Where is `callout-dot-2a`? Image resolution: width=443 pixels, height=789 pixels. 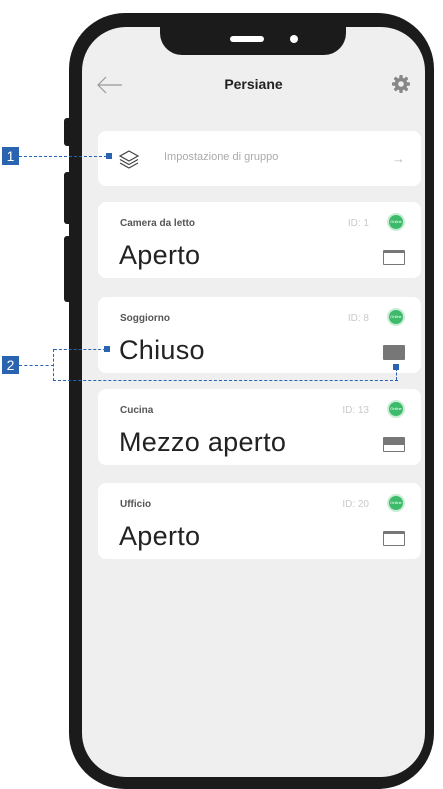 callout-dot-2a is located at coordinates (107, 349).